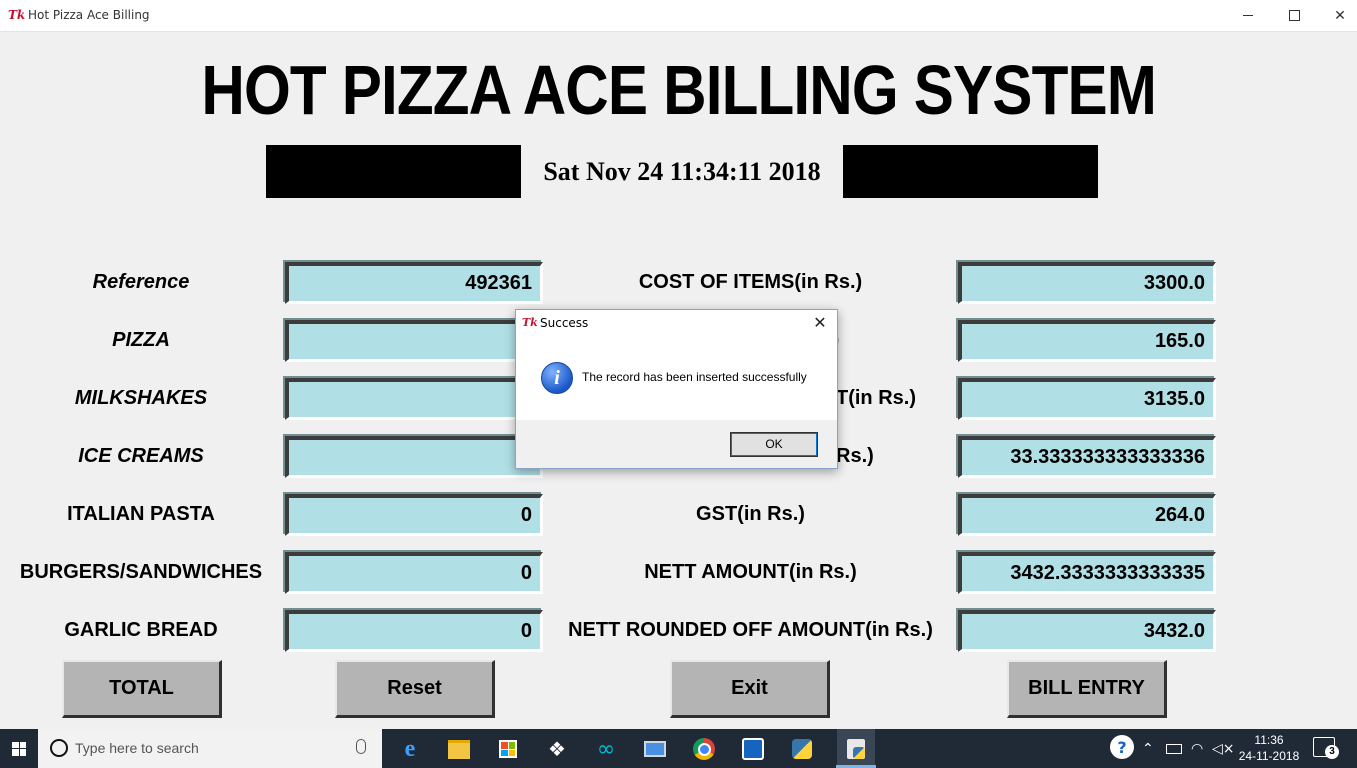  What do you see at coordinates (1174, 631) in the screenshot?
I see `nett-rounded-value: 3432.0` at bounding box center [1174, 631].